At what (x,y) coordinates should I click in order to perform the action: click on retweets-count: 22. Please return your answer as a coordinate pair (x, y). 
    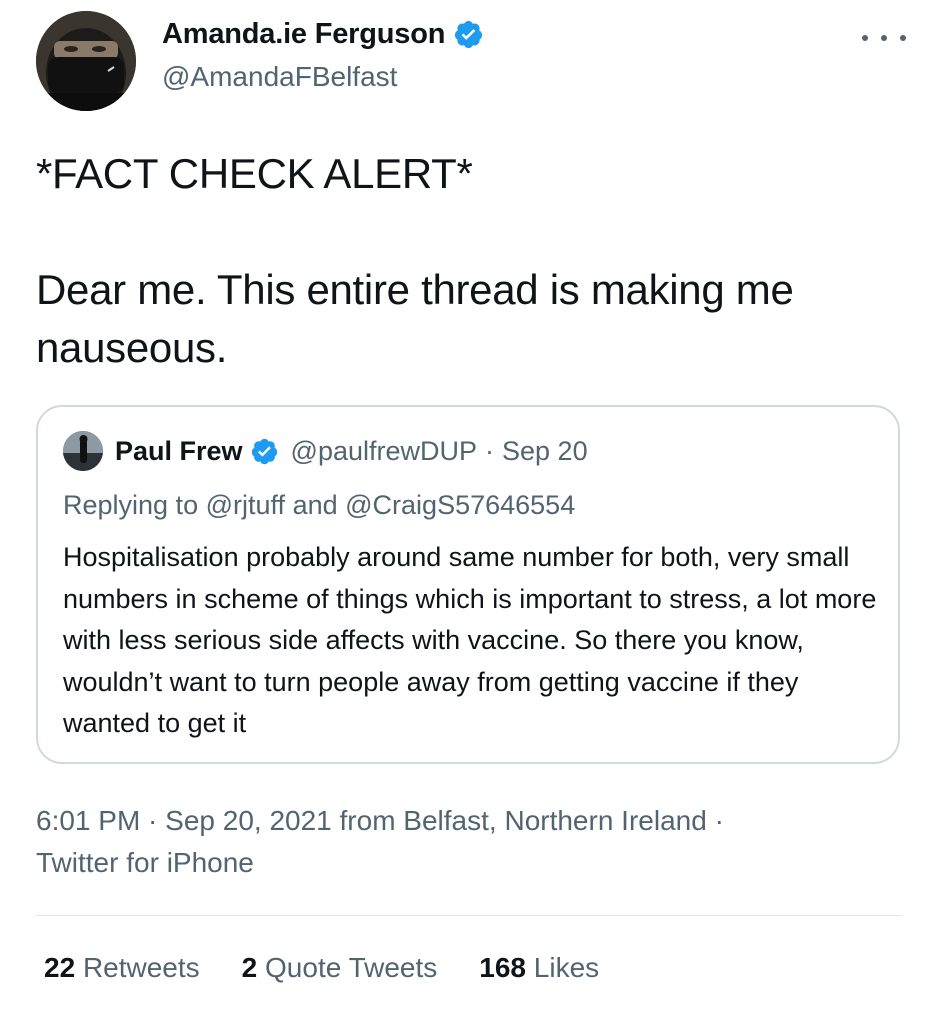
    Looking at the image, I should click on (60, 967).